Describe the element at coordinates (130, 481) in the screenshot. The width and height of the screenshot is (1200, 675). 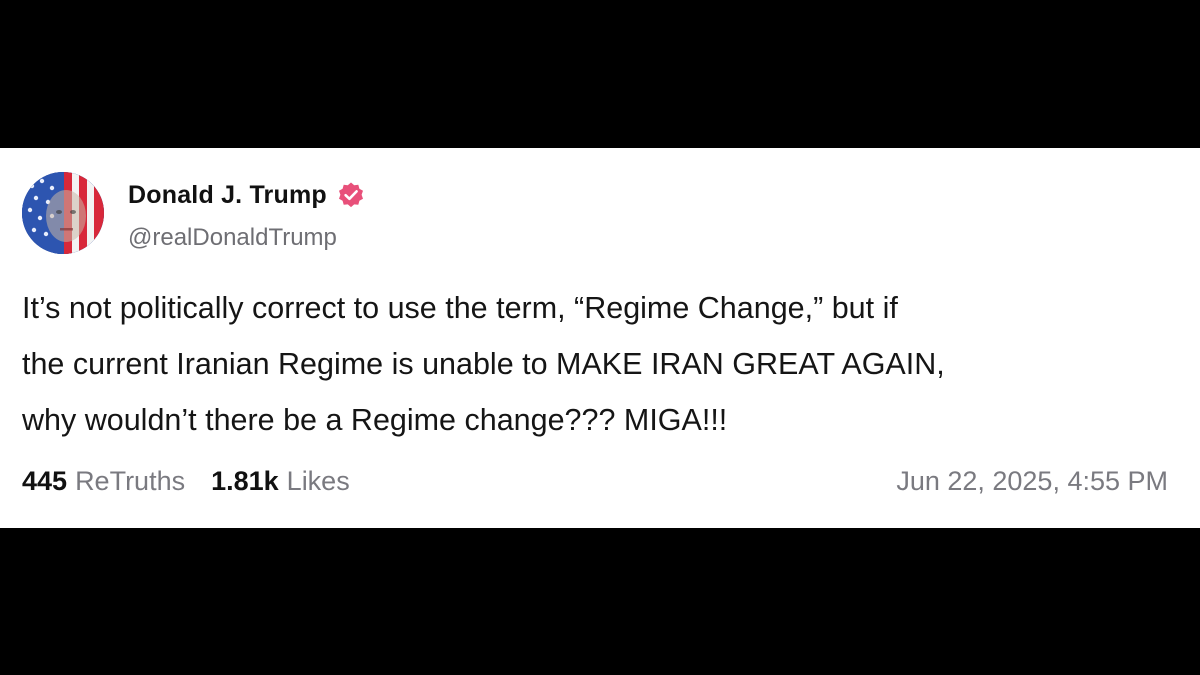
I see `retruths-label: ReTruths` at that location.